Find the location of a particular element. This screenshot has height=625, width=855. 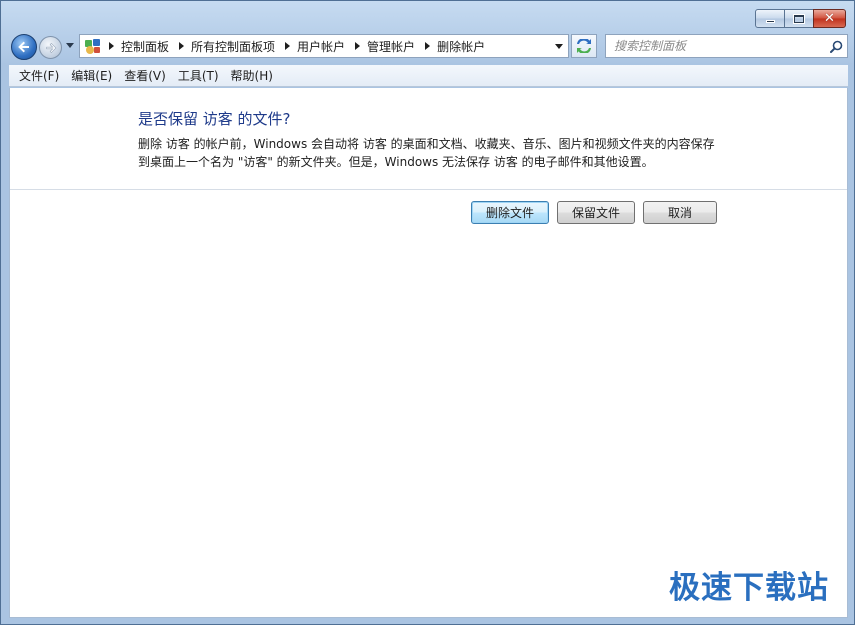

watermark: 极速下载站 is located at coordinates (749, 588).